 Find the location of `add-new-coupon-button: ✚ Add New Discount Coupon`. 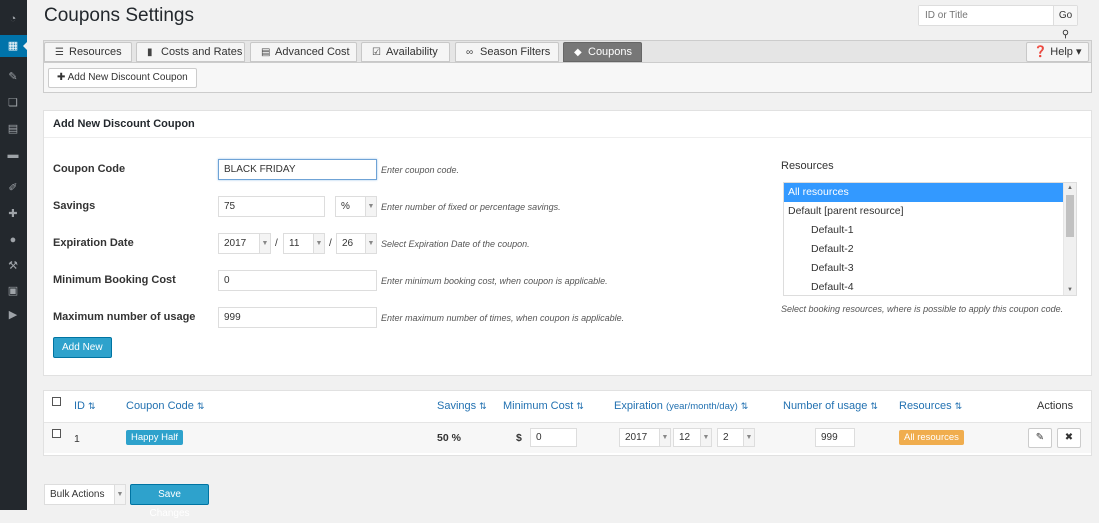

add-new-coupon-button: ✚ Add New Discount Coupon is located at coordinates (122, 78).